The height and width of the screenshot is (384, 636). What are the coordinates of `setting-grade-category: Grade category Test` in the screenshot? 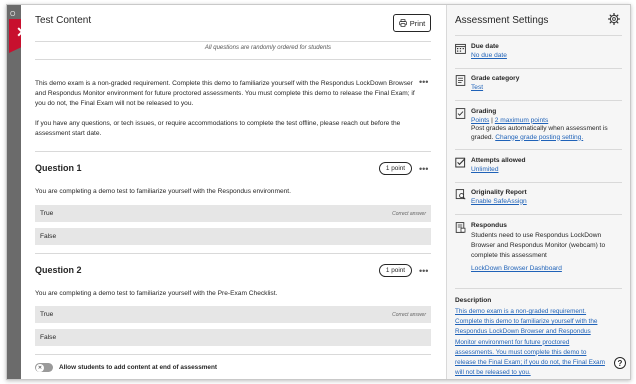 It's located at (487, 83).